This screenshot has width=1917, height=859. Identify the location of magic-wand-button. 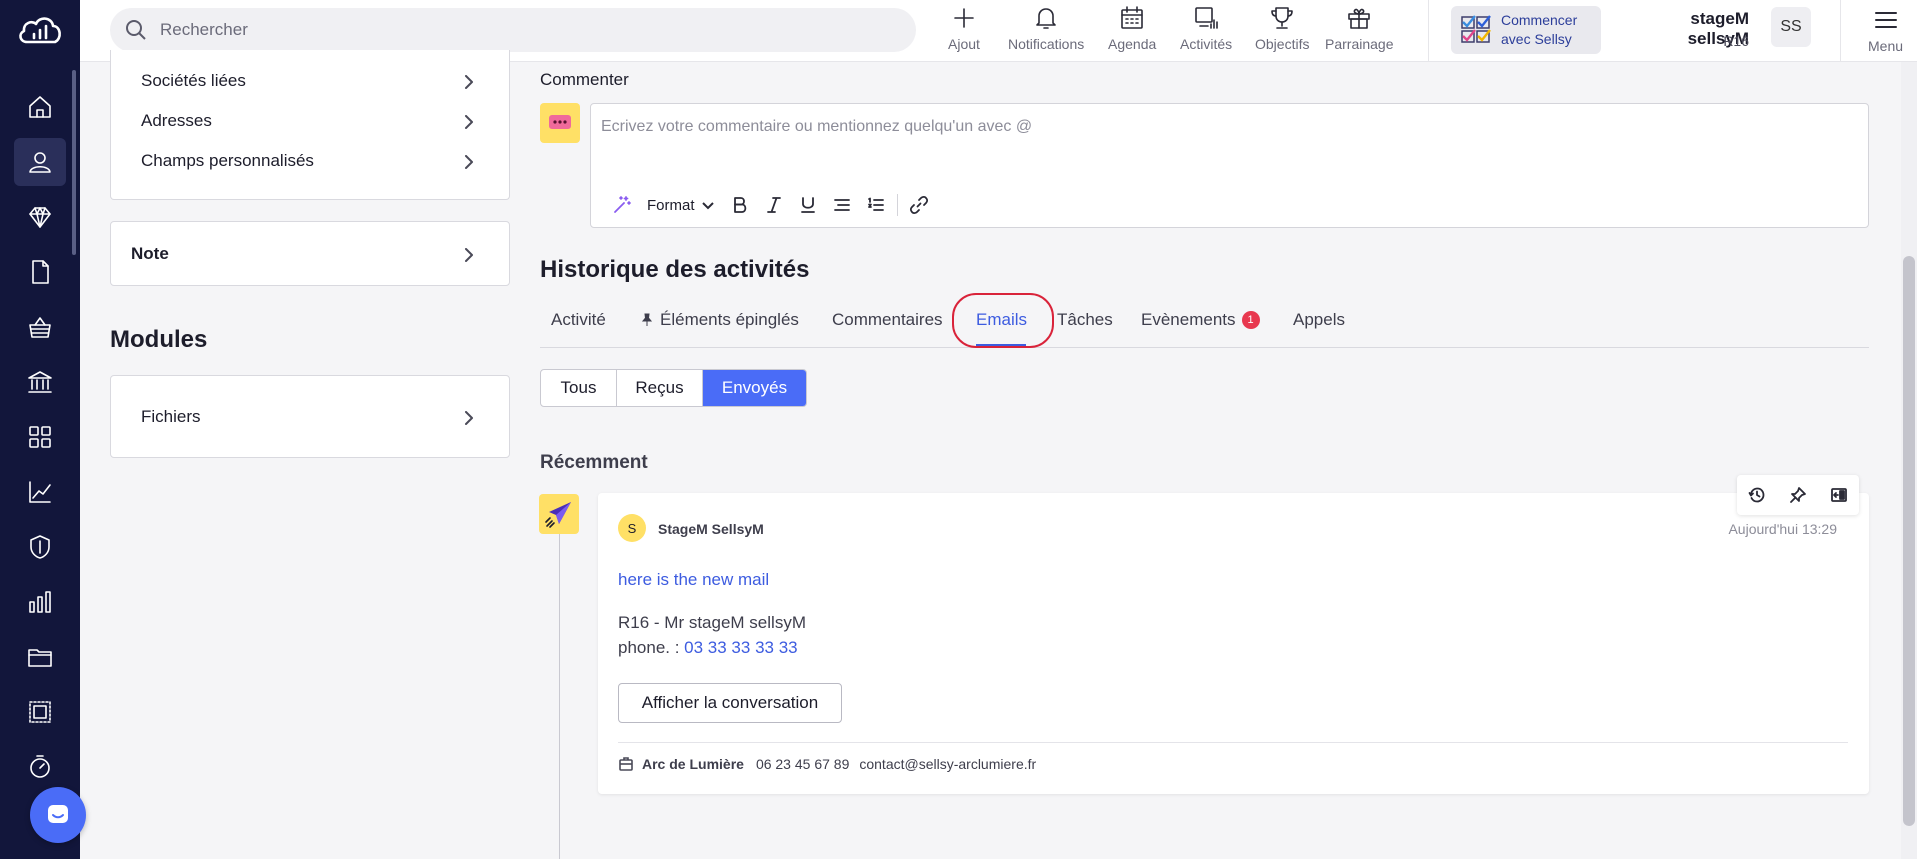
(622, 205).